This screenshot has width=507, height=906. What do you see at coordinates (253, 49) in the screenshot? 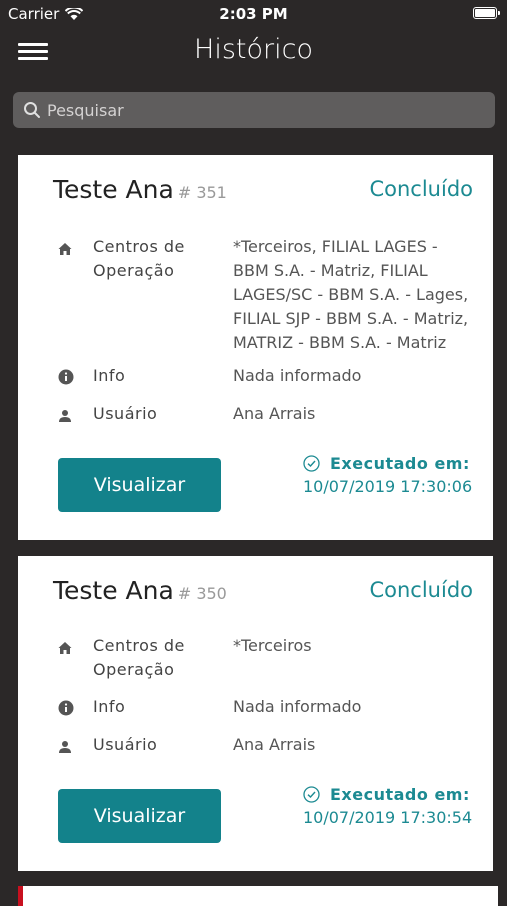
I see `page-title: Histórico` at bounding box center [253, 49].